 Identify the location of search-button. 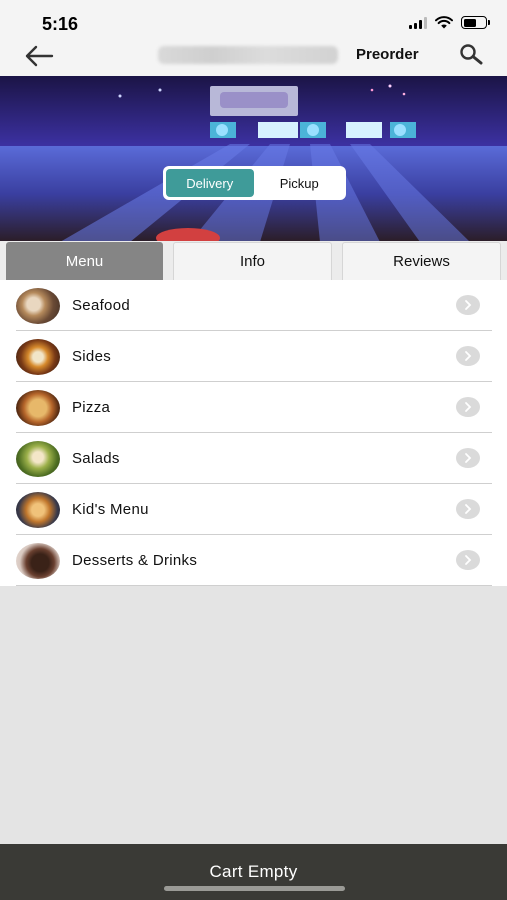
(472, 55).